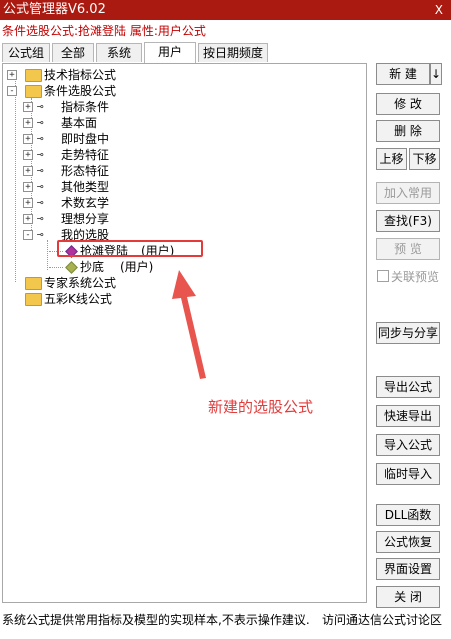 This screenshot has width=451, height=639. What do you see at coordinates (403, 74) in the screenshot?
I see `new-button: 新 建` at bounding box center [403, 74].